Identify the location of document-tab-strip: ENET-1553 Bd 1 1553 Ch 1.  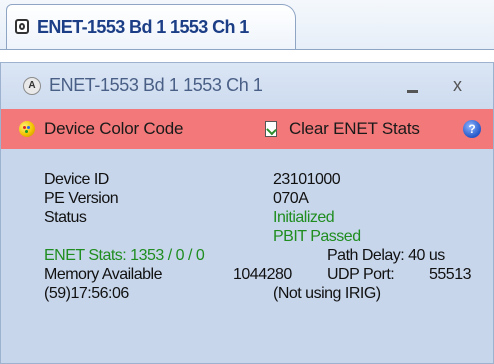
(247, 25).